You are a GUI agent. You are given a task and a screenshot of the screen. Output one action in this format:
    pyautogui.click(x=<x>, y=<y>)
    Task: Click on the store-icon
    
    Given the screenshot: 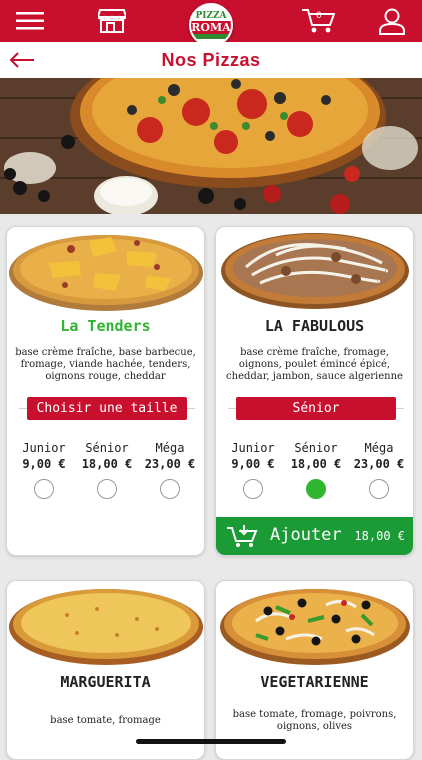 What is the action you would take?
    pyautogui.click(x=112, y=21)
    